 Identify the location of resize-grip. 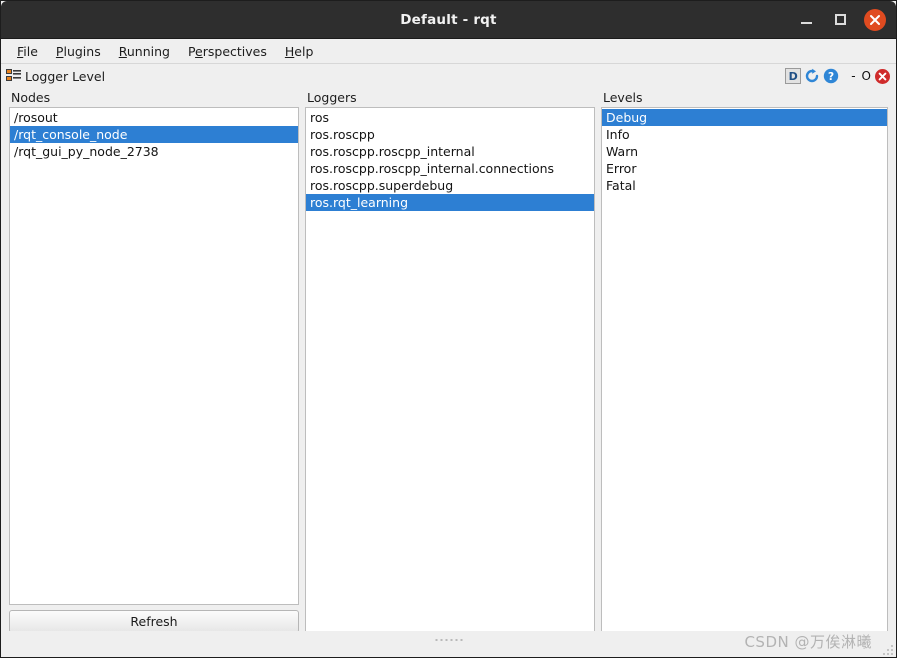
(887, 649).